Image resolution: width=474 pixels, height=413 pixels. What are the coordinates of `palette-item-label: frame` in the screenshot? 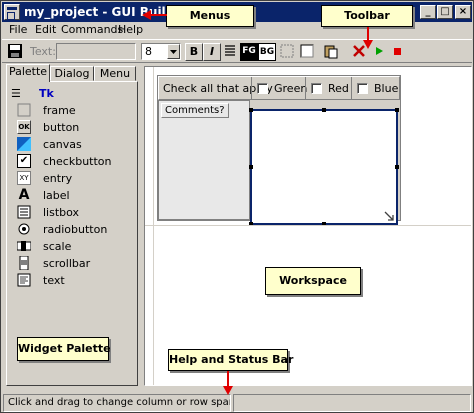 It's located at (59, 110).